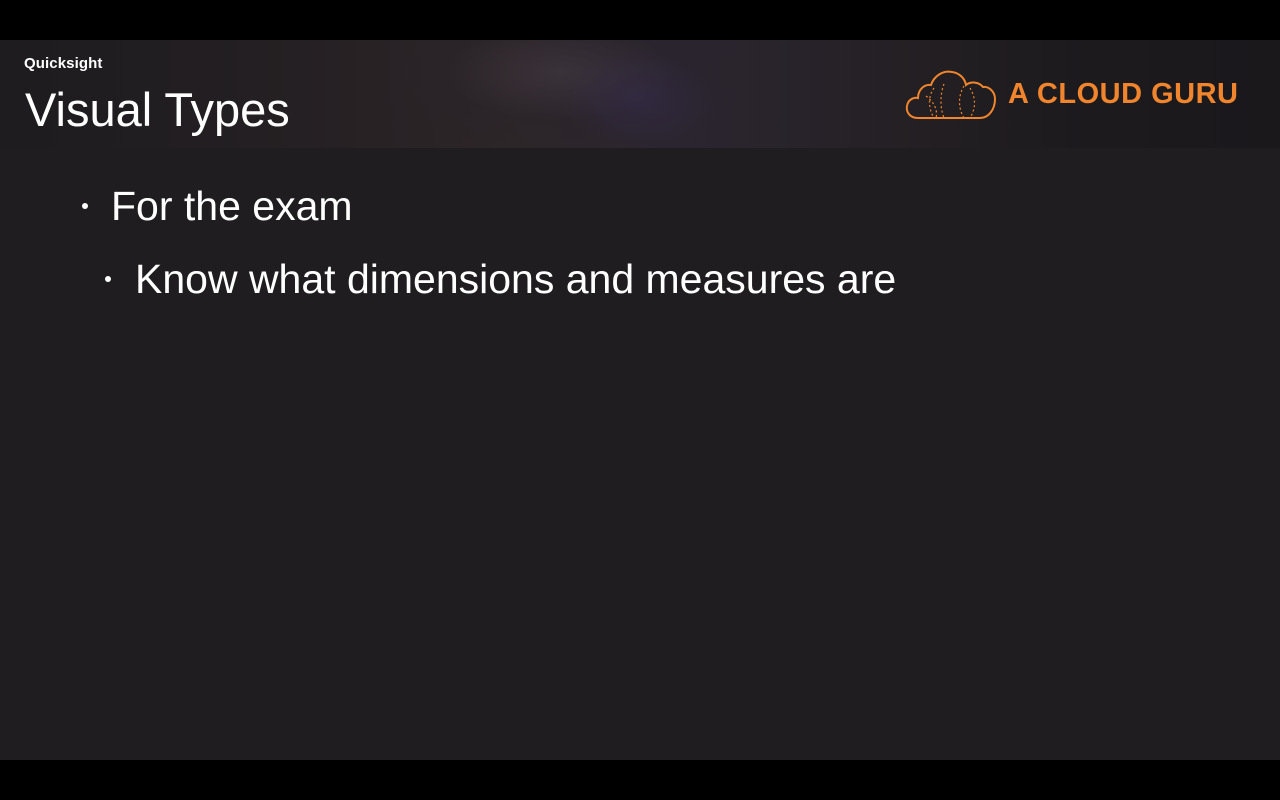  Describe the element at coordinates (516, 279) in the screenshot. I see `bullet-text: Know what dimensions and measures are` at that location.